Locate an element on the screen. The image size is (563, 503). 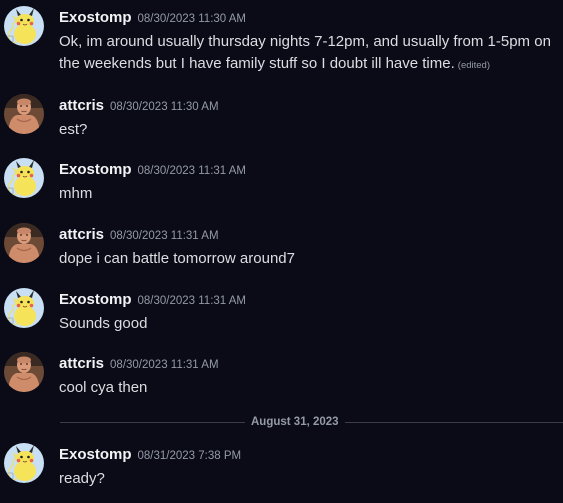
message-header: Exostomp 08/31/2023 7:38 PM is located at coordinates (150, 455).